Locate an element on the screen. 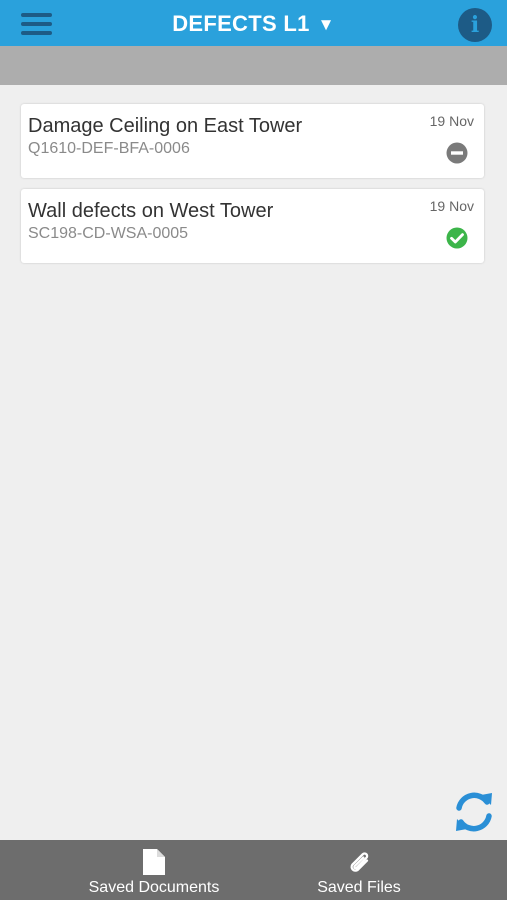 The height and width of the screenshot is (900, 507). check-circle-icon is located at coordinates (457, 238).